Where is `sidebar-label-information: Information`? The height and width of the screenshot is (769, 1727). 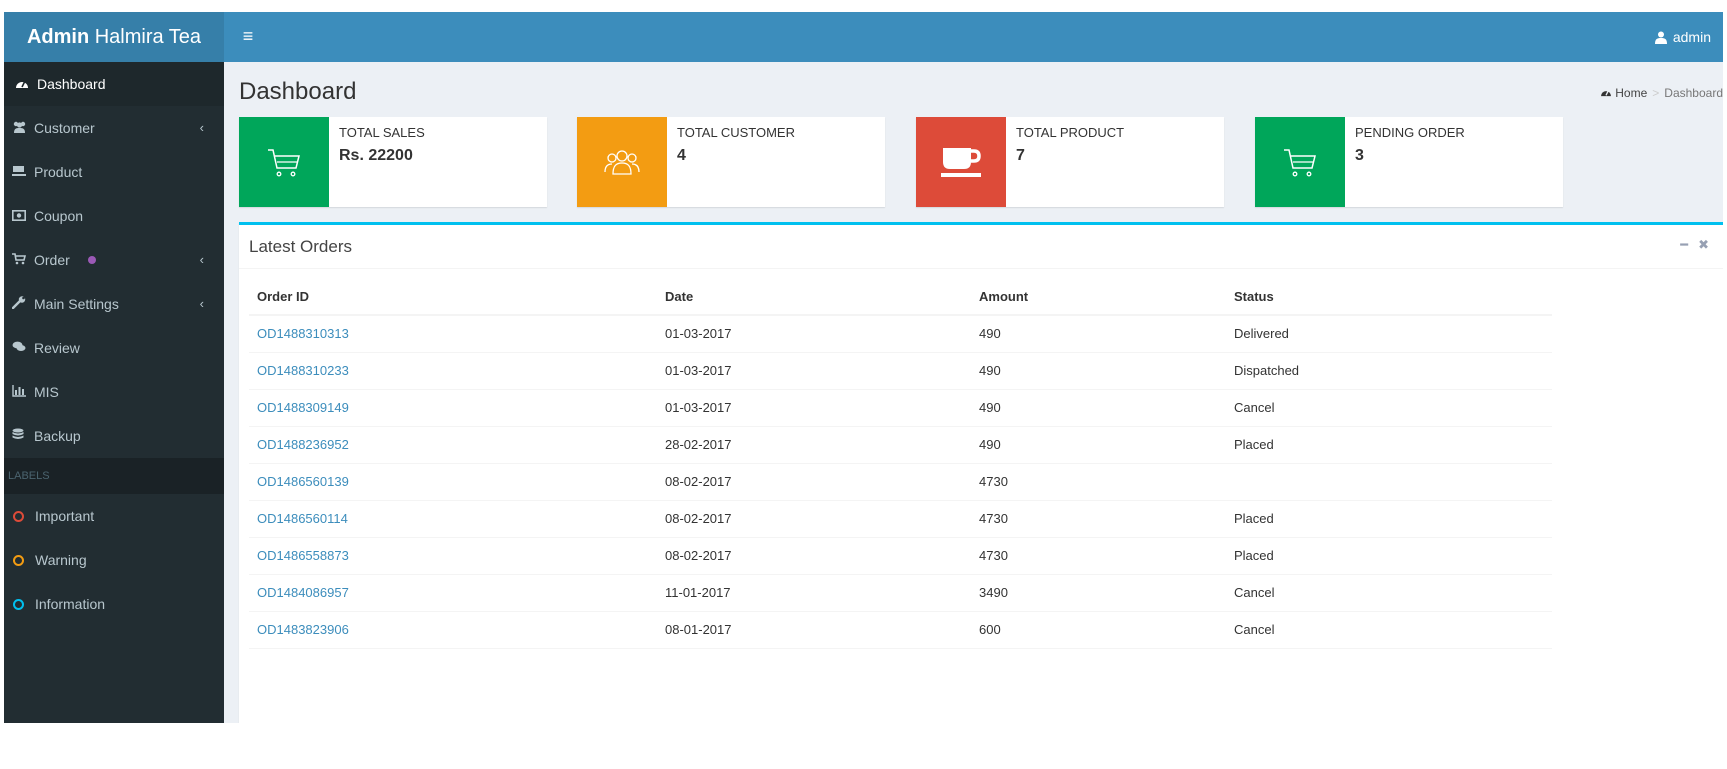 sidebar-label-information: Information is located at coordinates (114, 604).